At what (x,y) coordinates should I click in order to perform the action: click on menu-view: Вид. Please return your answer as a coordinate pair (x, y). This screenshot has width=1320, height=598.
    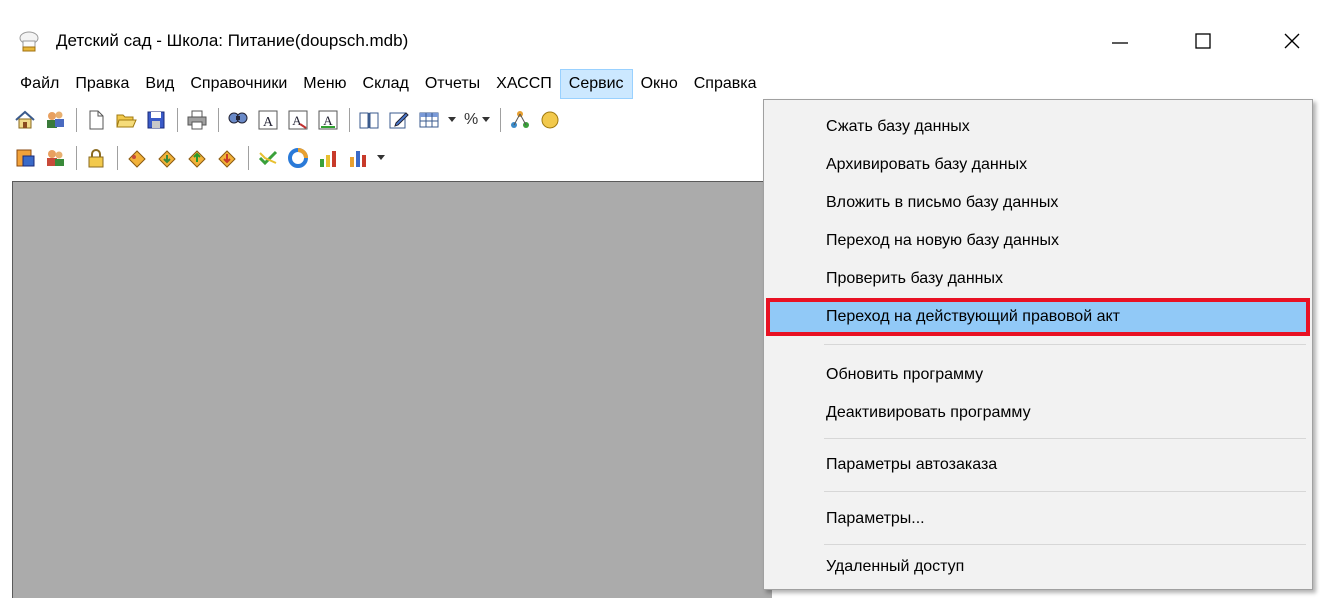
    Looking at the image, I should click on (159, 84).